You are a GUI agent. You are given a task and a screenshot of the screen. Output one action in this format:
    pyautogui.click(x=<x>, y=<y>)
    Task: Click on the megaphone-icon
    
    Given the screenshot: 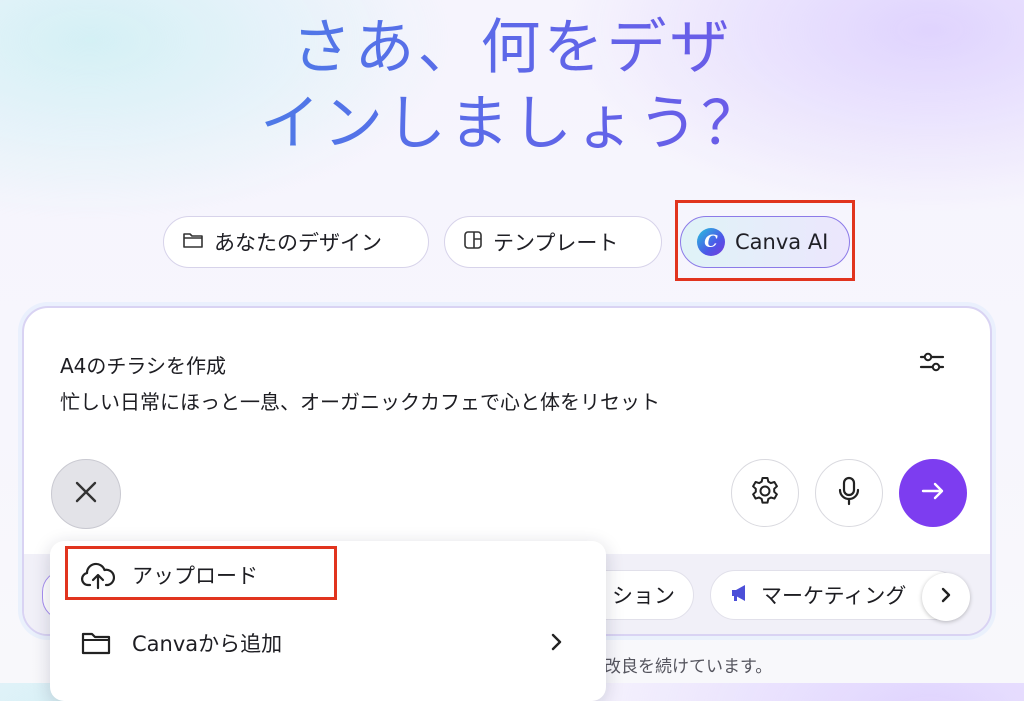 What is the action you would take?
    pyautogui.click(x=740, y=595)
    